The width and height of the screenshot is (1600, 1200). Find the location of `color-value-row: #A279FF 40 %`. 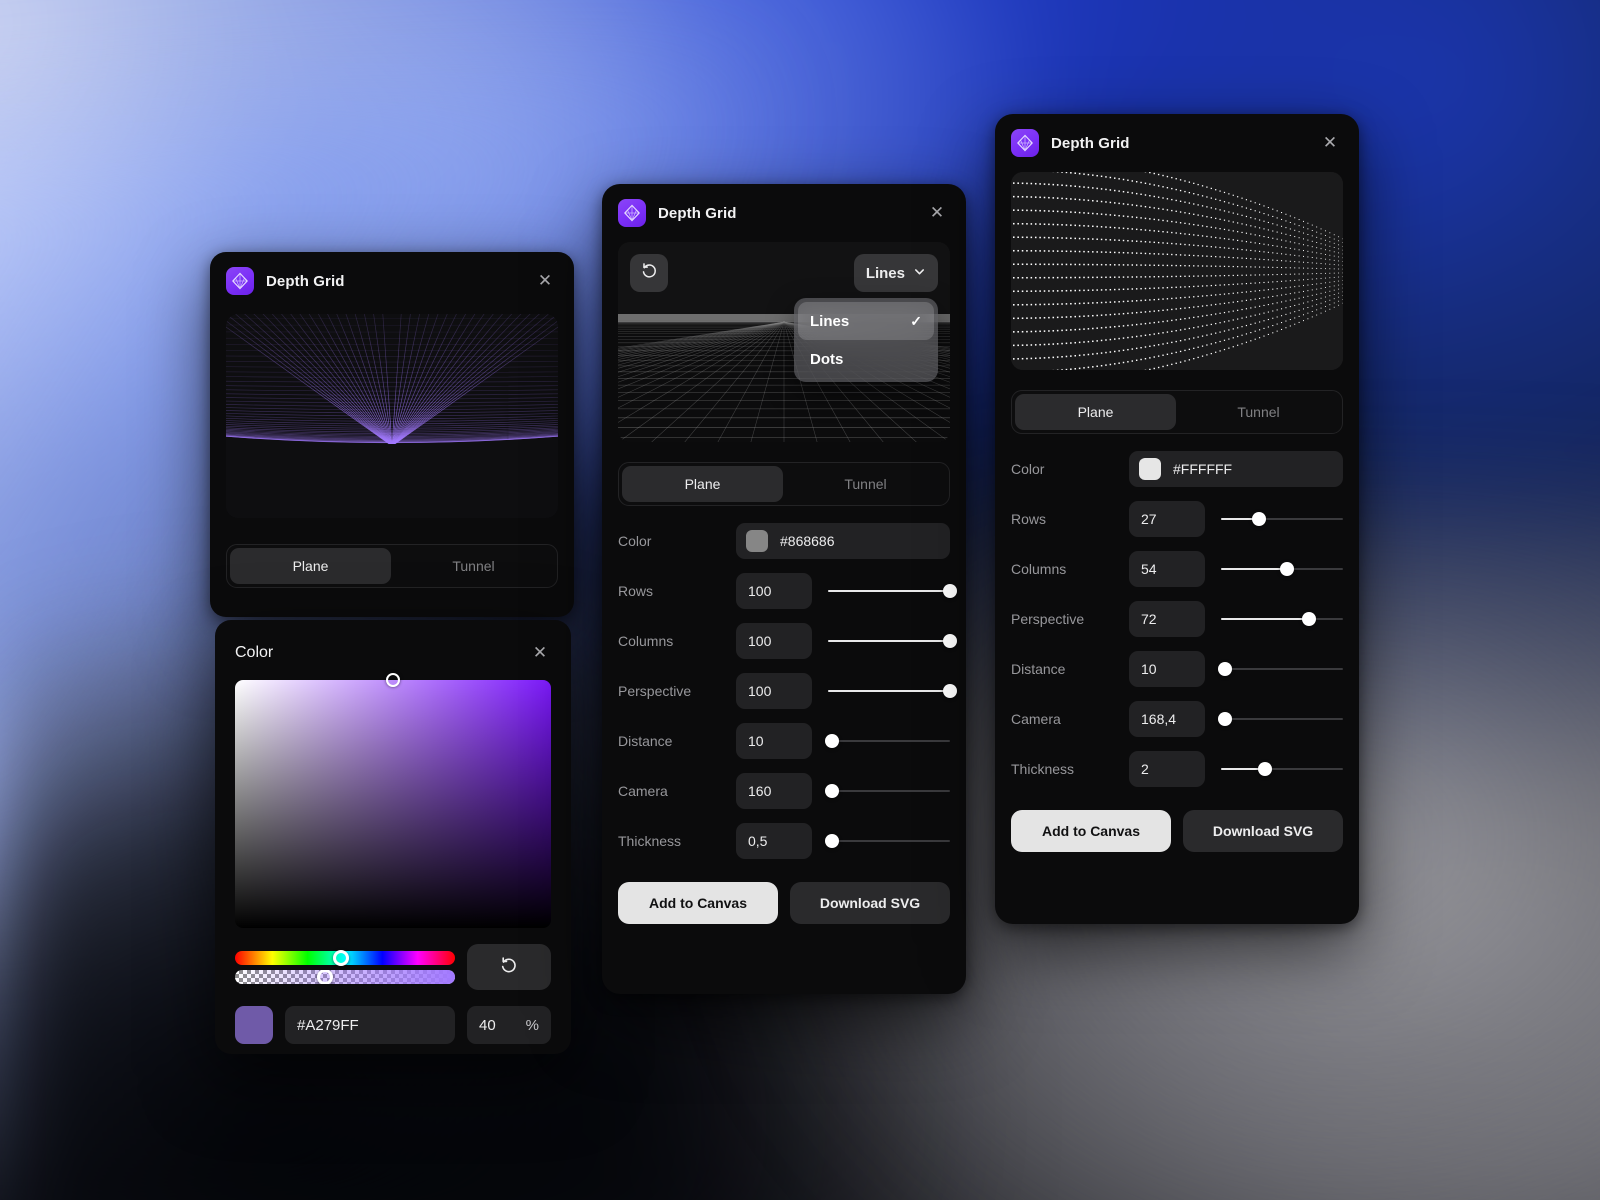

color-value-row: #A279FF 40 % is located at coordinates (393, 1025).